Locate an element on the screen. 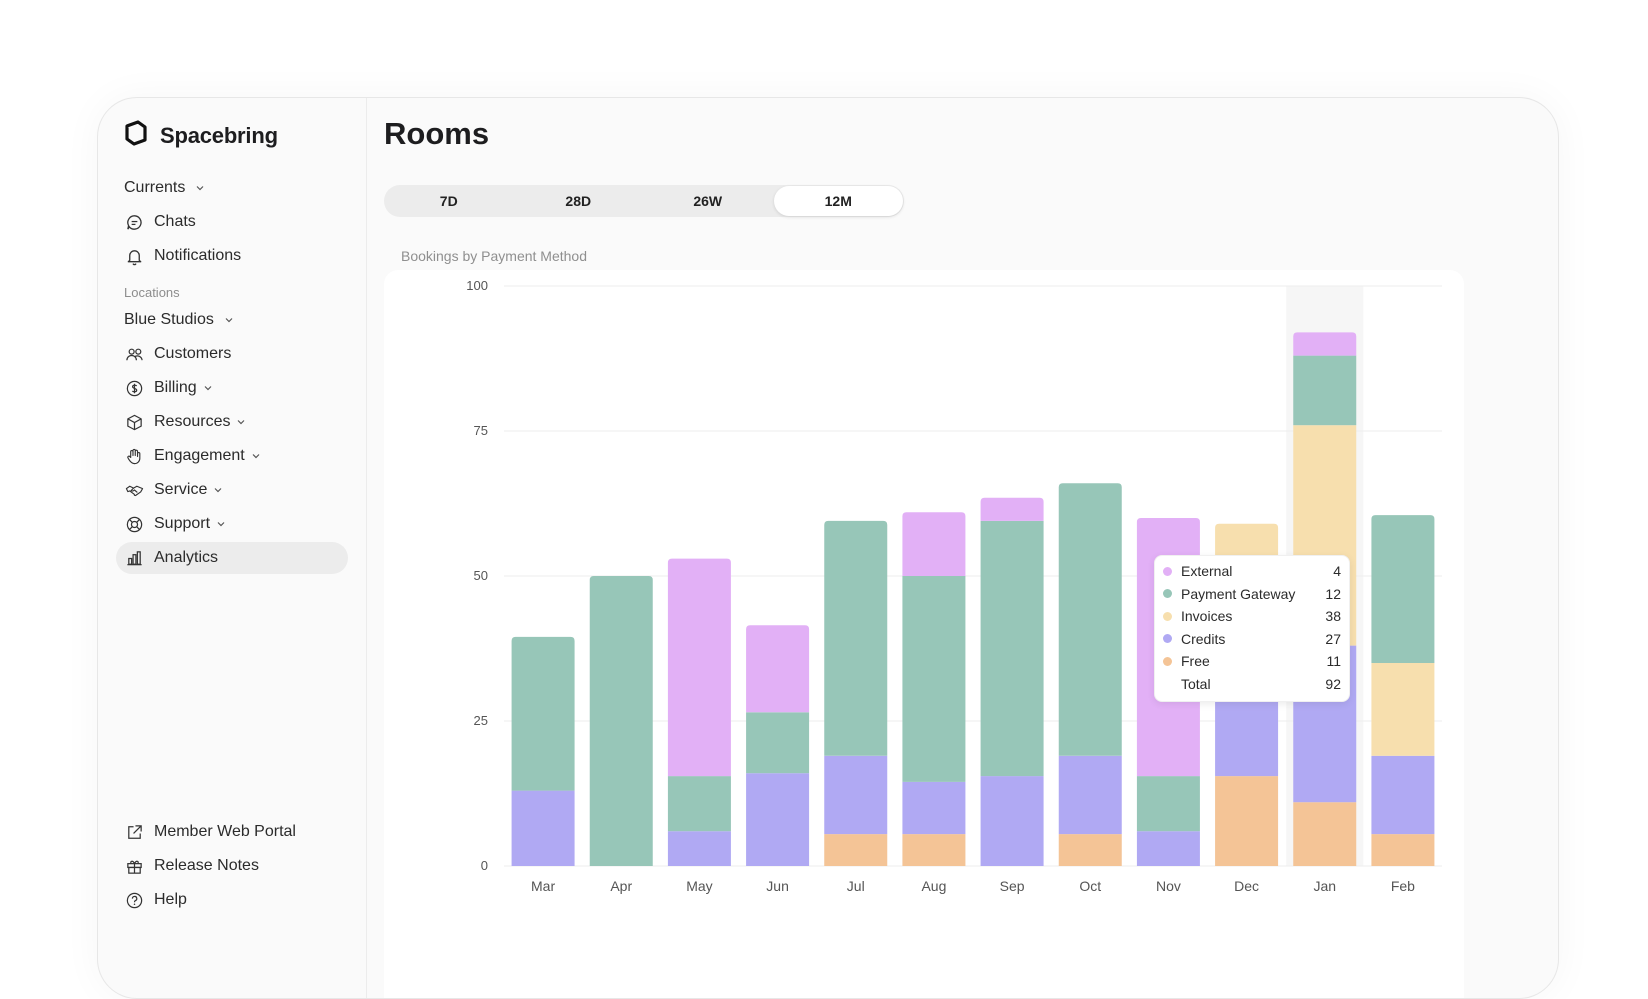 Image resolution: width=1648 pixels, height=999 pixels. x-tick-label: Feb is located at coordinates (1403, 886).